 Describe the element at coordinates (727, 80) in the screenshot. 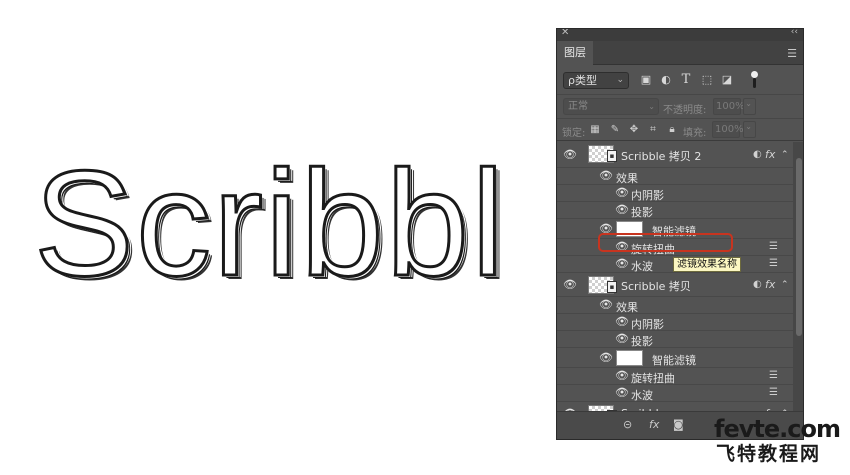

I see `smart-object-filter-icon: ◪` at that location.